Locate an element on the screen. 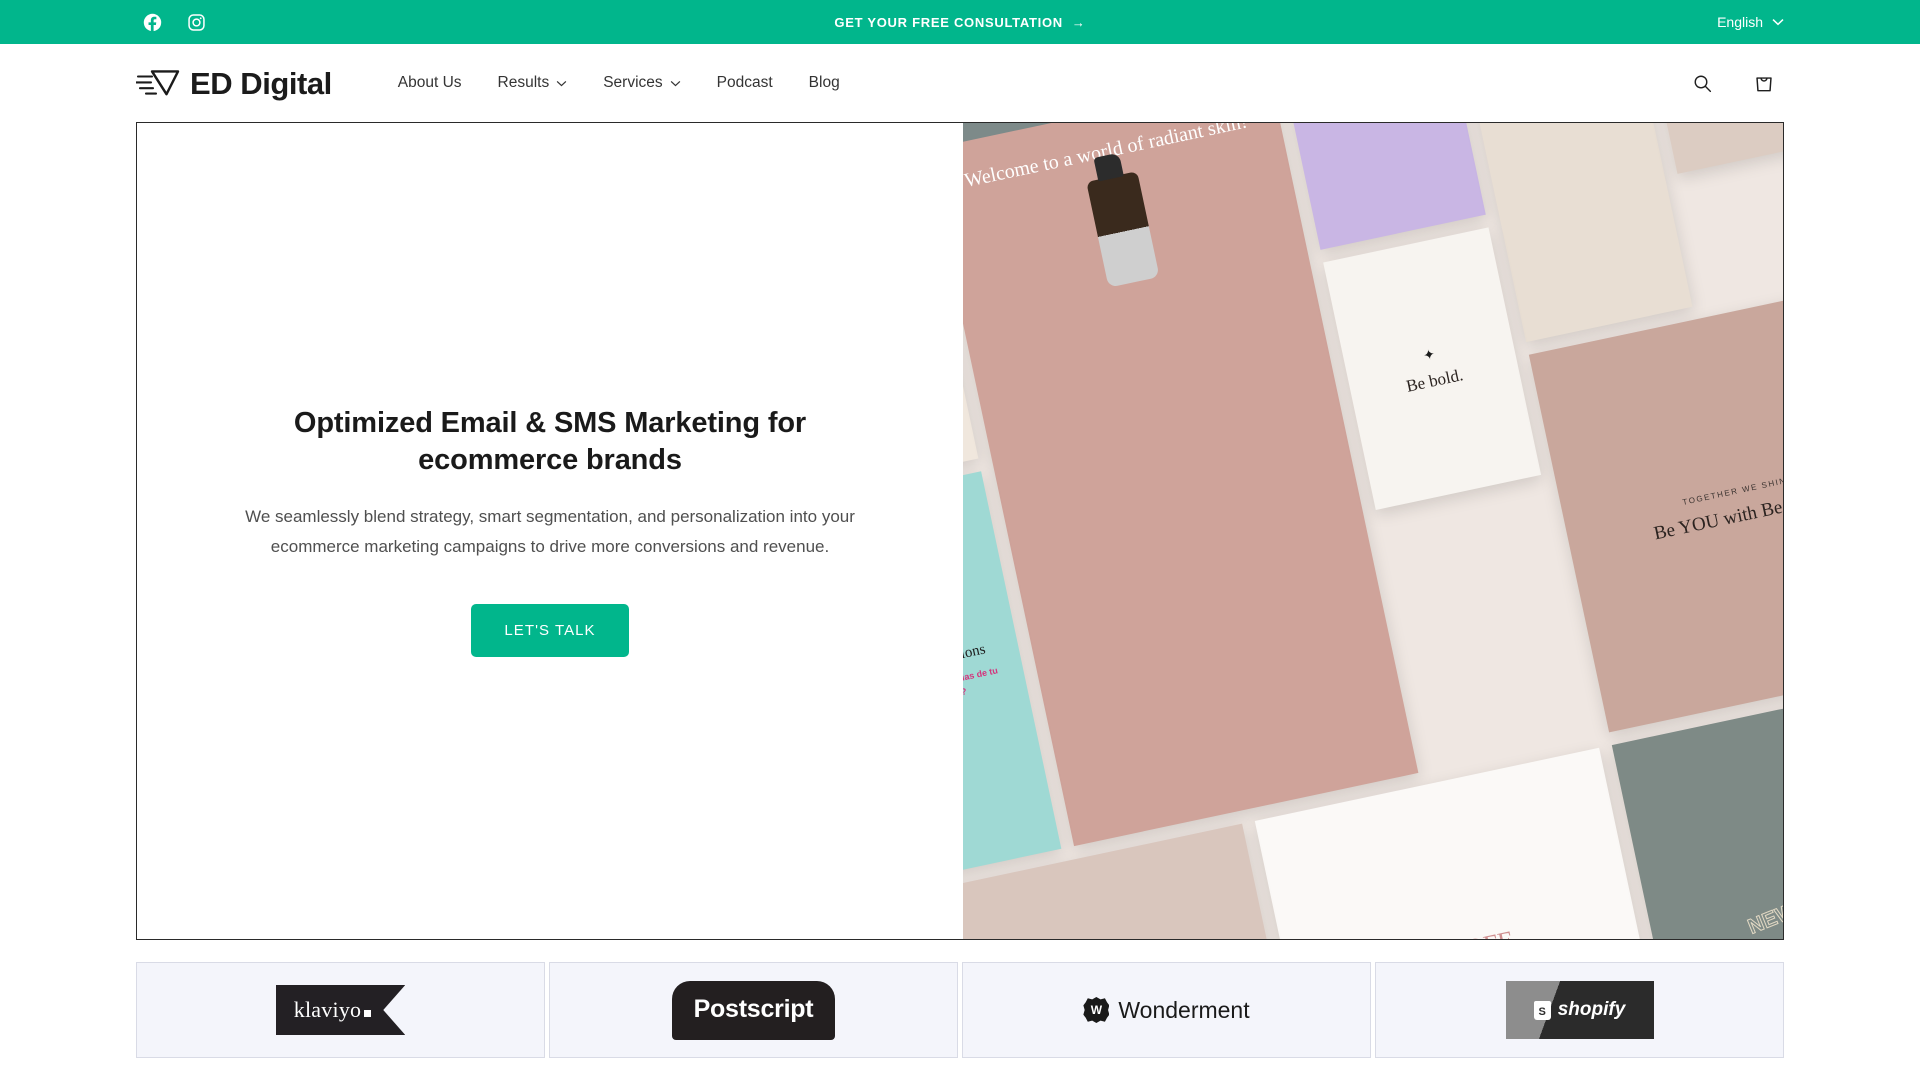 The image size is (1920, 1080). postscript-logo: Postscript is located at coordinates (753, 1010).